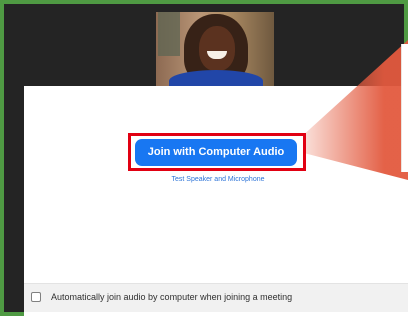 This screenshot has height=316, width=408. I want to click on participant-shirt, so click(216, 78).